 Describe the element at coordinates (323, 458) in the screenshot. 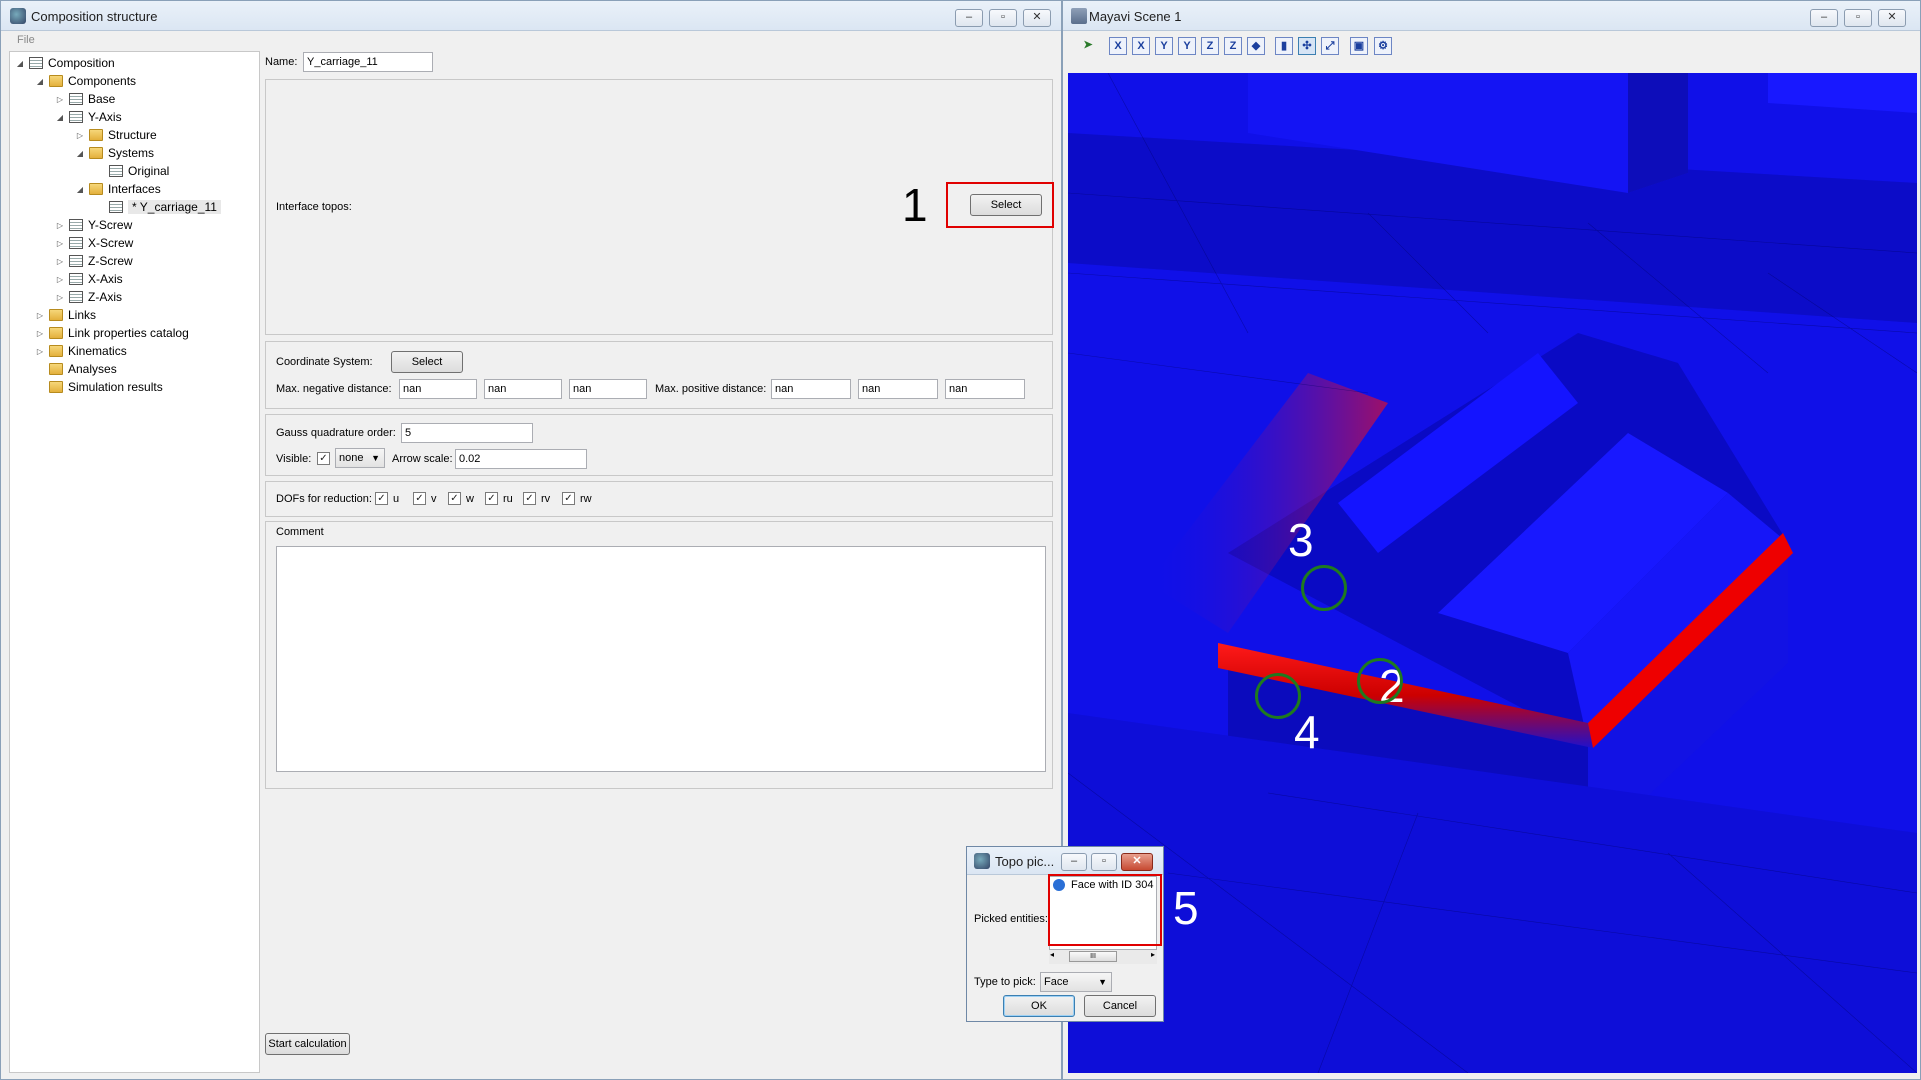

I see `visible-checkbox: ✓` at that location.